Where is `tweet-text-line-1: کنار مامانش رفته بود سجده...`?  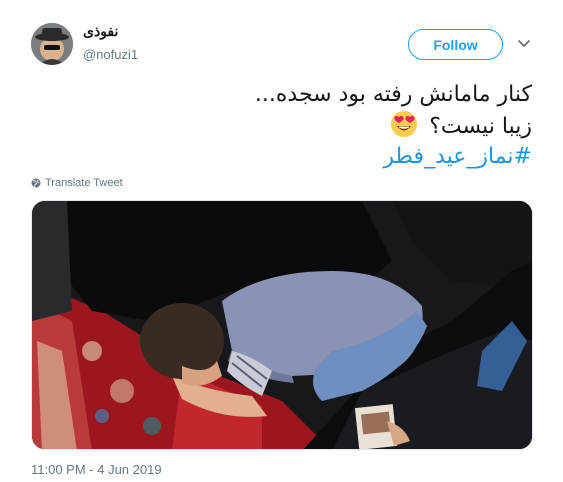
tweet-text-line-1: کنار مامانش رفته بود سجده... is located at coordinates (393, 94).